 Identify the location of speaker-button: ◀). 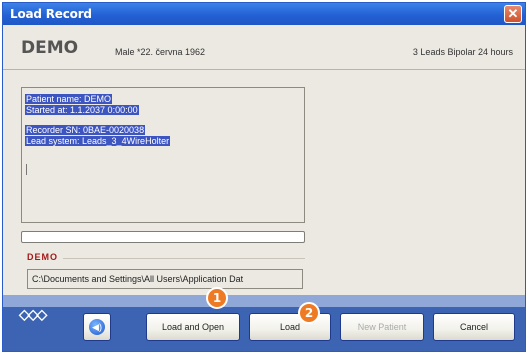
(97, 327).